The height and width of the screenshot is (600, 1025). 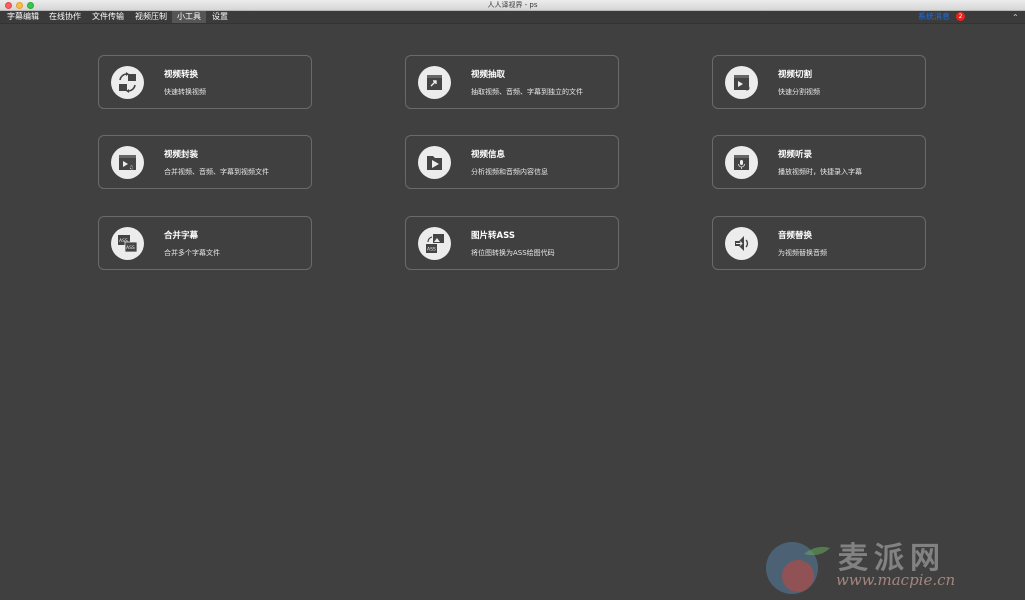 What do you see at coordinates (205, 82) in the screenshot?
I see `tool-card-video-convert: 视频转换 快速转换视频` at bounding box center [205, 82].